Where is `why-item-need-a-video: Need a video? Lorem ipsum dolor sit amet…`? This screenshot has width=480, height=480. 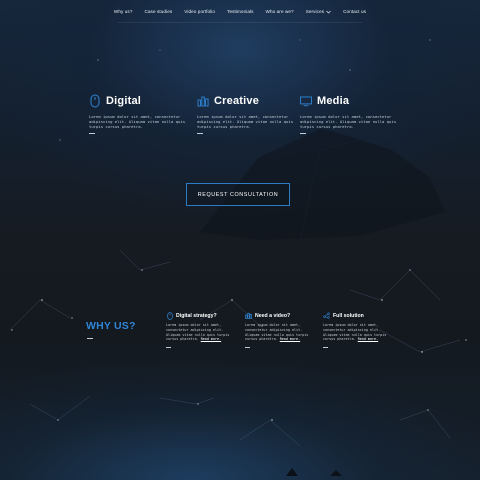 why-item-need-a-video: Need a video? Lorem ipsum dolor sit amet… is located at coordinates (280, 330).